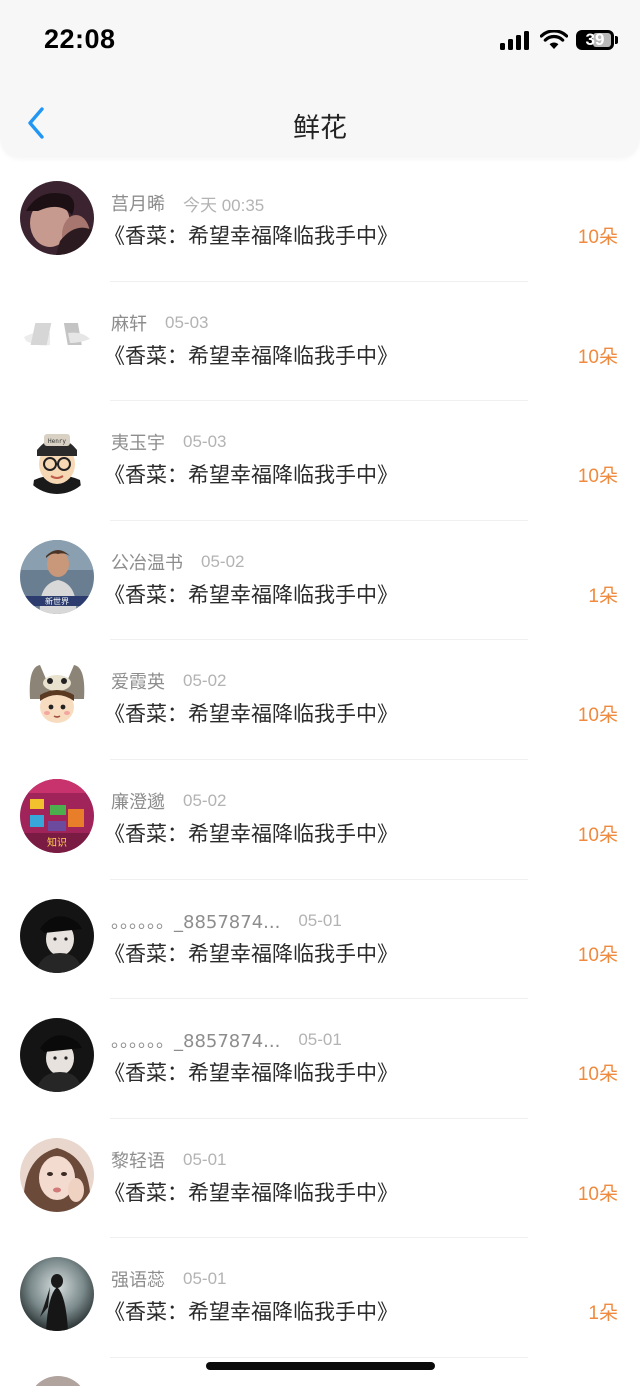 Image resolution: width=640 pixels, height=1386 pixels. I want to click on list-item: 爱霞英 05-02 《香菜：希望幸福降临我手中》 10朵, so click(320, 700).